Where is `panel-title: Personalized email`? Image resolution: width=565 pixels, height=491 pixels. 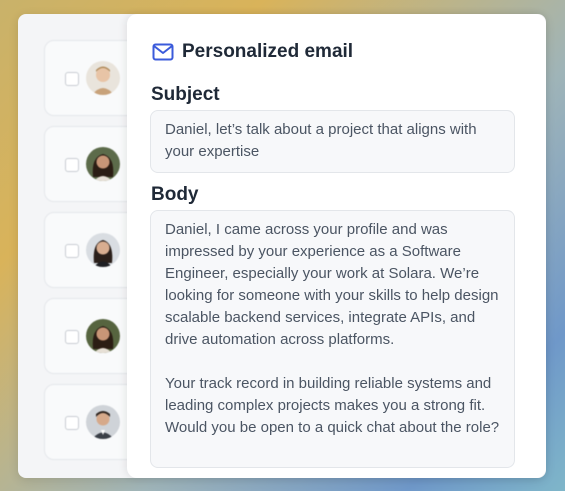 panel-title: Personalized email is located at coordinates (268, 51).